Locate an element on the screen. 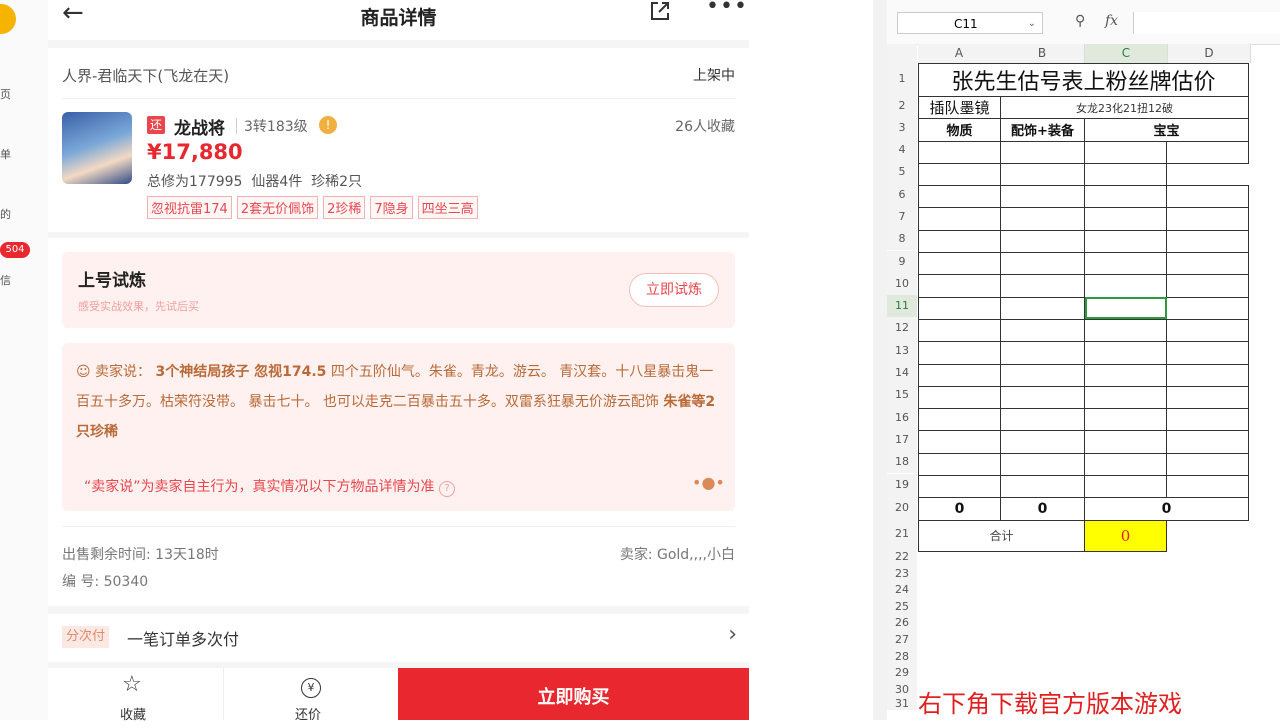  favorite-button-label: 收藏 is located at coordinates (133, 713).